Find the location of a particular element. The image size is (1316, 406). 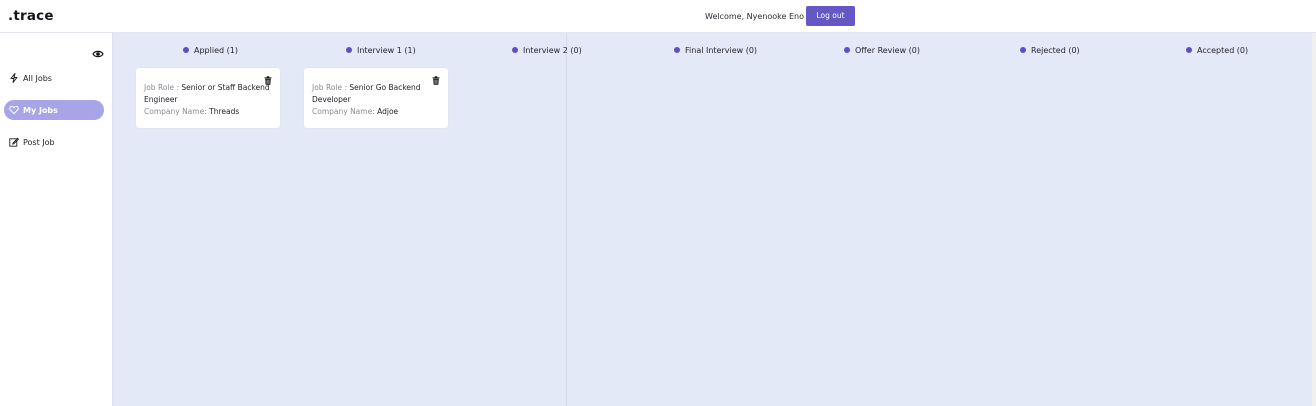

company-line: Company Name: Adjoe is located at coordinates (380, 112).